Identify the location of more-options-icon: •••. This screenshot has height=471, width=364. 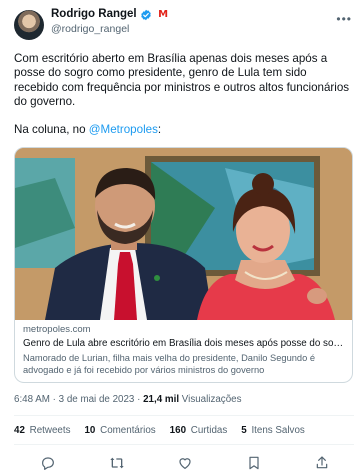
(344, 19).